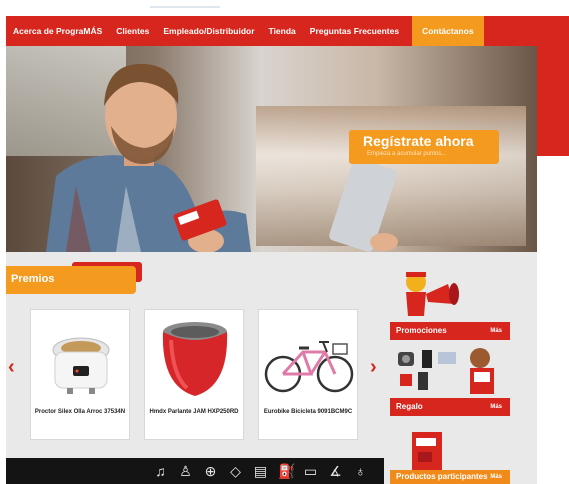 The width and height of the screenshot is (569, 484). Describe the element at coordinates (354, 31) in the screenshot. I see `nav-item-preguntas: Preguntas Frecuentes` at that location.